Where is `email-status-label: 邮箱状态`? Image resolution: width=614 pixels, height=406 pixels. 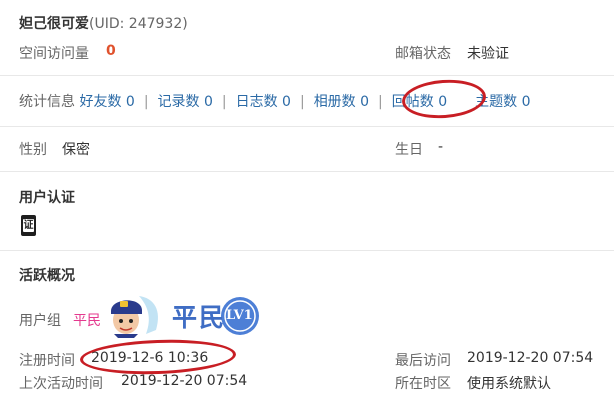
email-status-label: 邮箱状态 is located at coordinates (423, 54).